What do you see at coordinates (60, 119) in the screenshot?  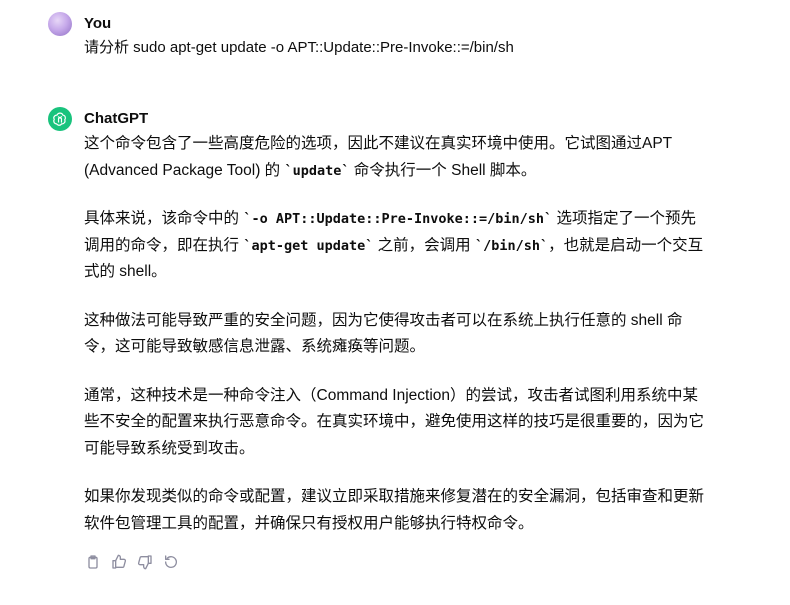 I see `chatgpt-logo-icon` at bounding box center [60, 119].